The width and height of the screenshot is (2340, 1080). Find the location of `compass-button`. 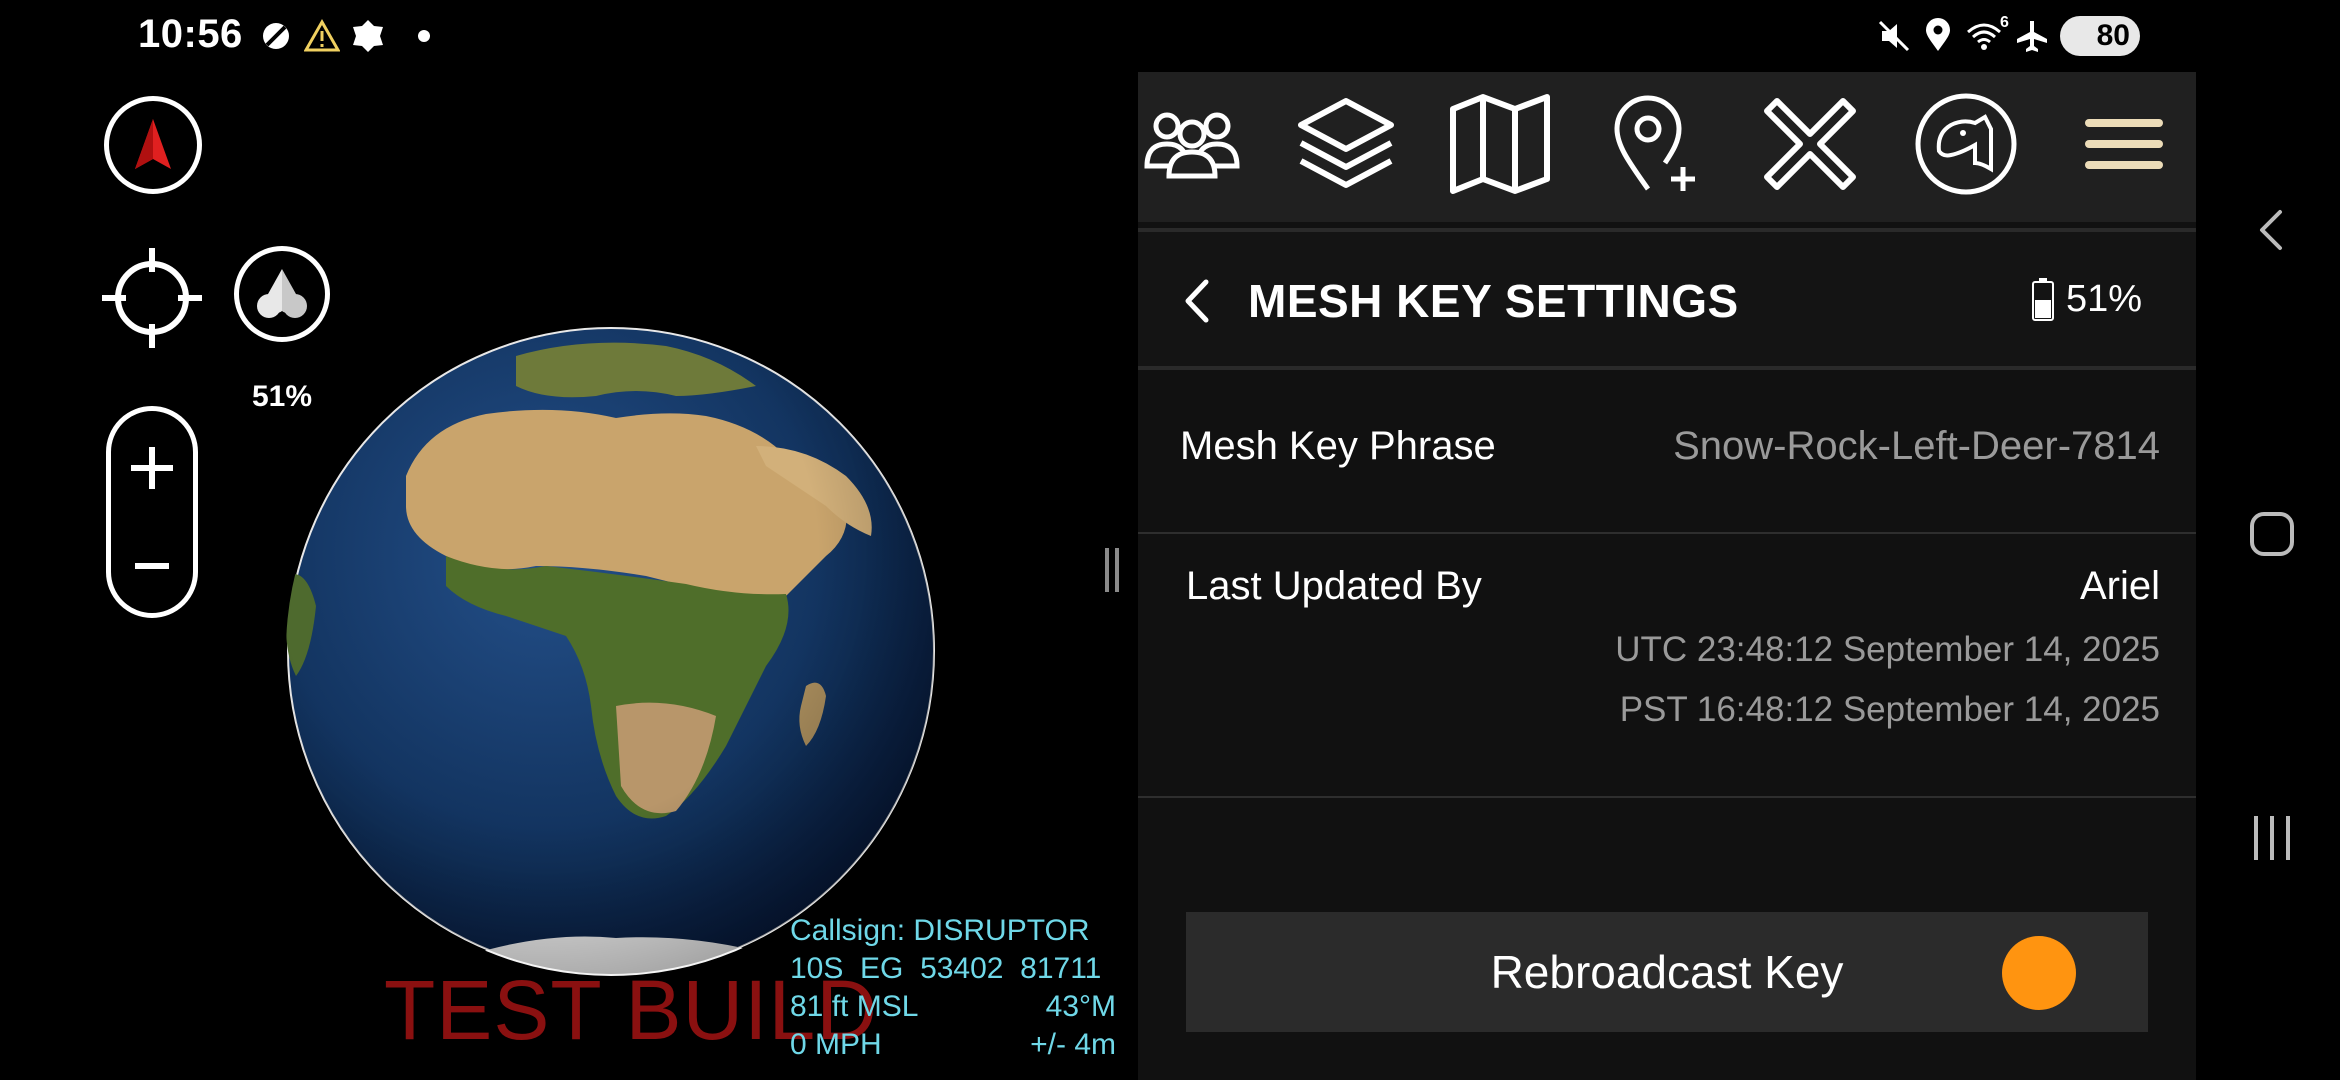

compass-button is located at coordinates (153, 145).